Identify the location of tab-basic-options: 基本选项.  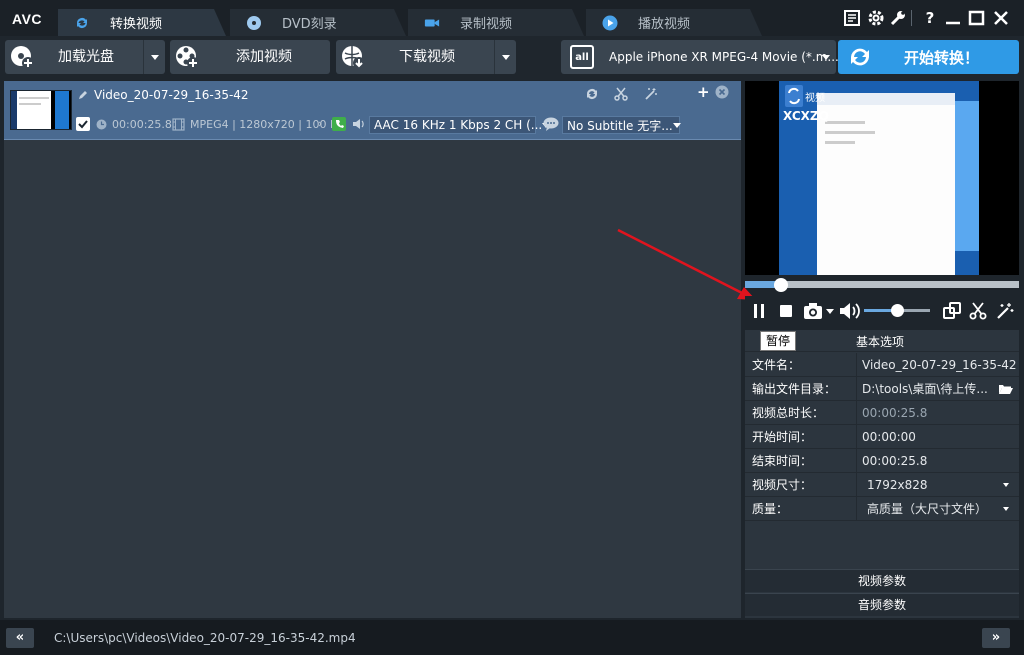
(880, 341).